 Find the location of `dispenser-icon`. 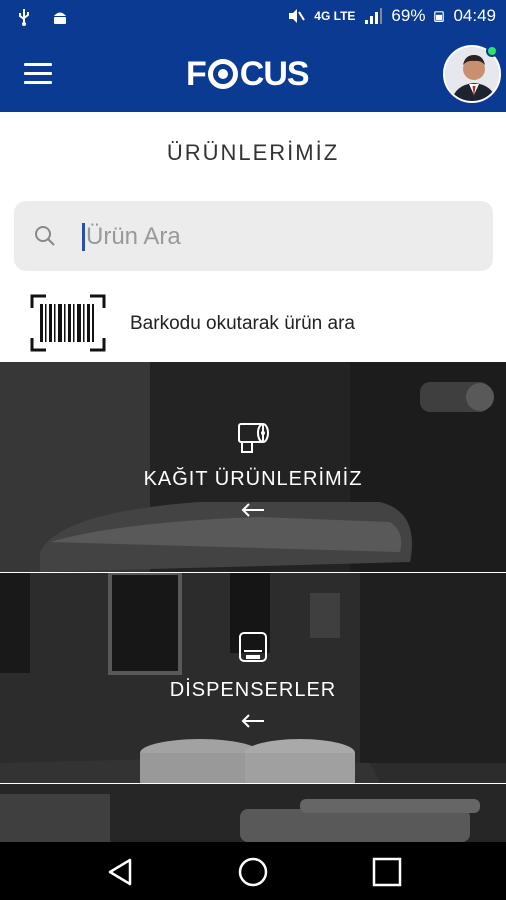

dispenser-icon is located at coordinates (253, 647).